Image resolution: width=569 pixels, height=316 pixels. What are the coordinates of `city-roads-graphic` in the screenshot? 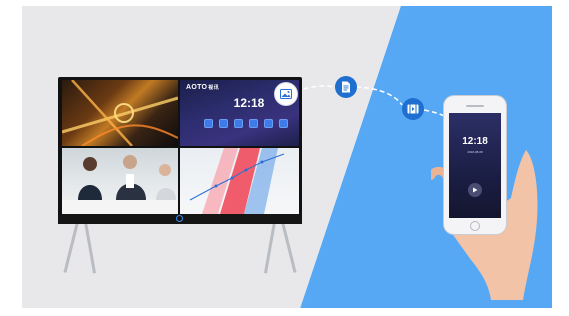 It's located at (120, 113).